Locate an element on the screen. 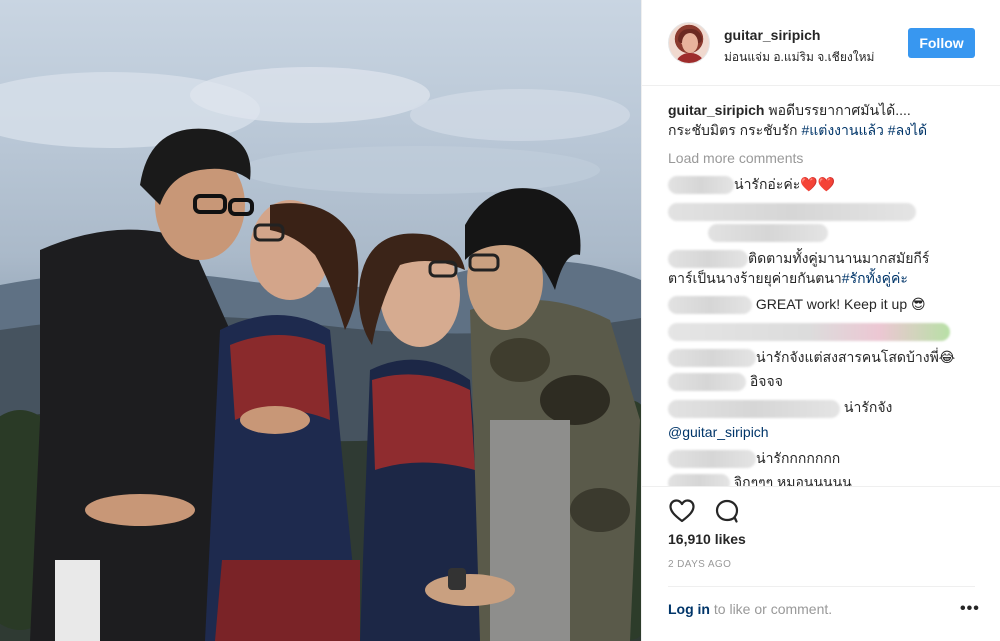 The height and width of the screenshot is (641, 1000). comment-item: น่ารักกกกกกก is located at coordinates (822, 458).